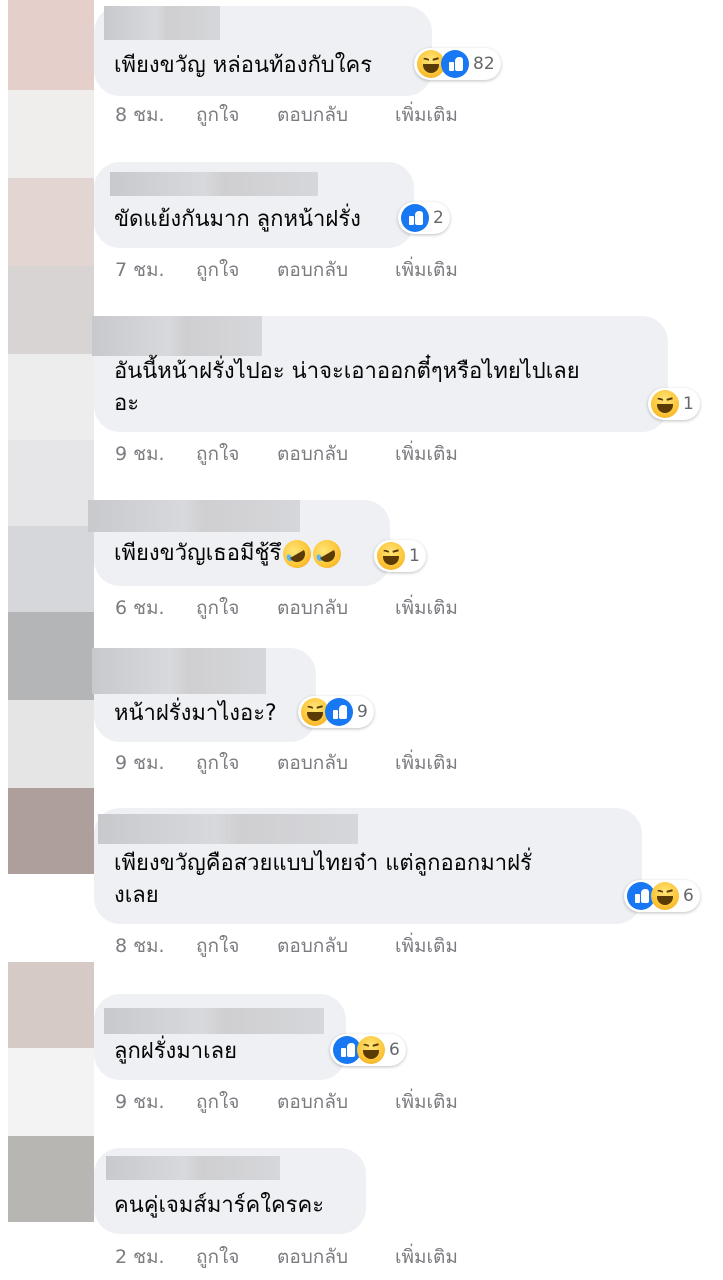 The image size is (723, 1280). Describe the element at coordinates (127, 403) in the screenshot. I see `comment-text-line: อะ` at that location.